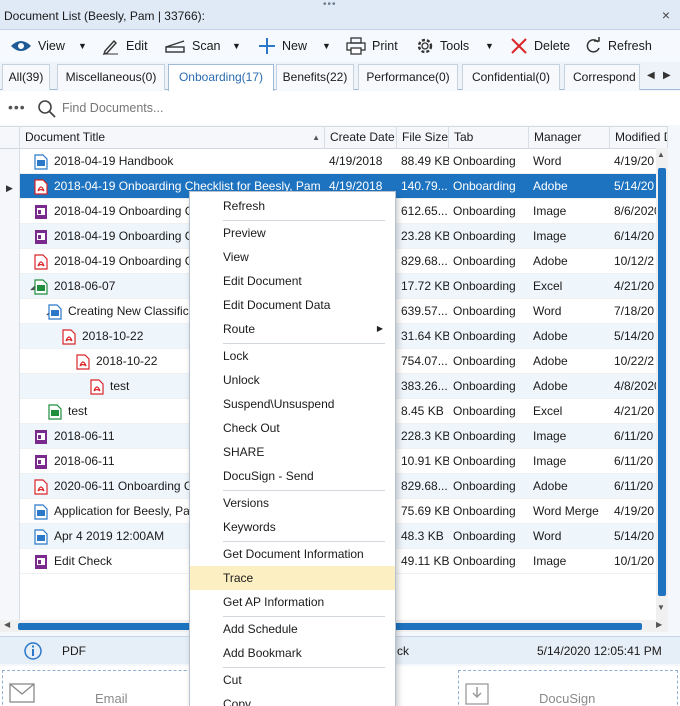  I want to click on status-status-text: ck, so click(403, 651).